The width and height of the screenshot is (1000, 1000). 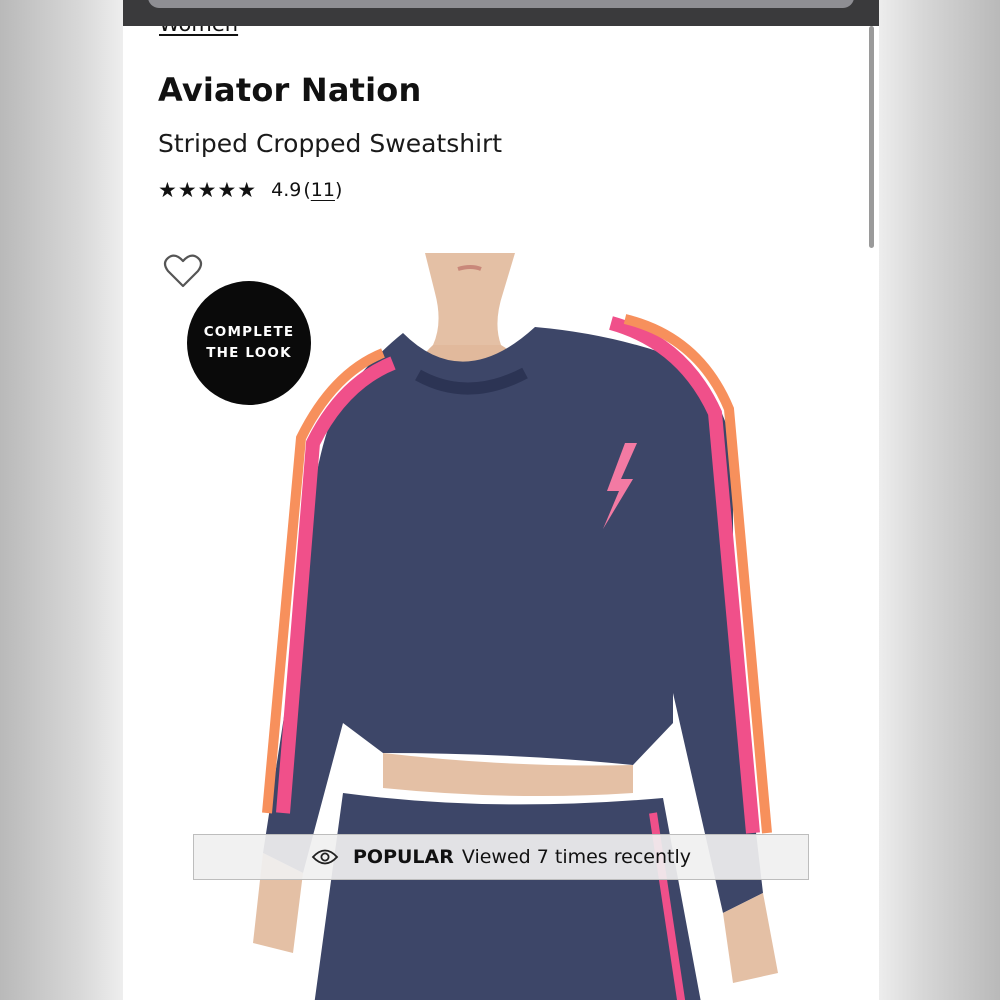 What do you see at coordinates (249, 343) in the screenshot?
I see `complete-the-look-button: COMPLETE THE LOOK` at bounding box center [249, 343].